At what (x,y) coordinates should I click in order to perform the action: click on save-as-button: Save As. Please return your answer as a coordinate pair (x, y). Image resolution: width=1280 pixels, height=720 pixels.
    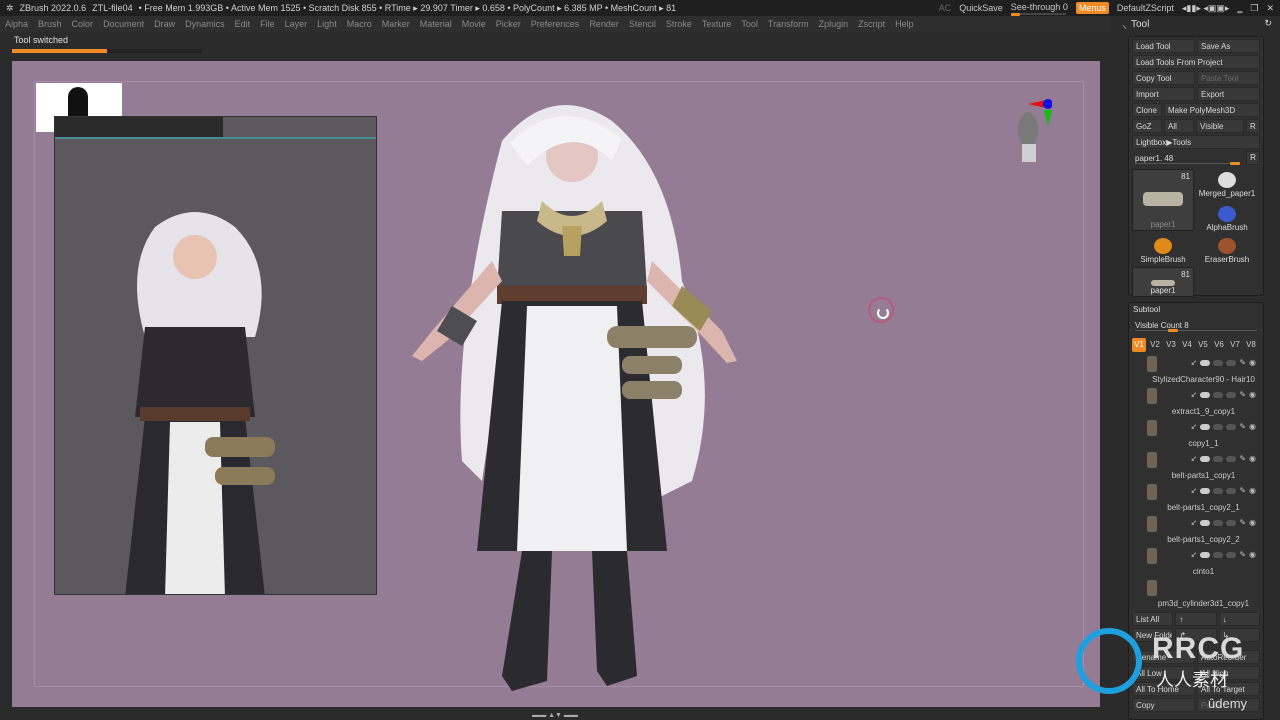
    Looking at the image, I should click on (1228, 46).